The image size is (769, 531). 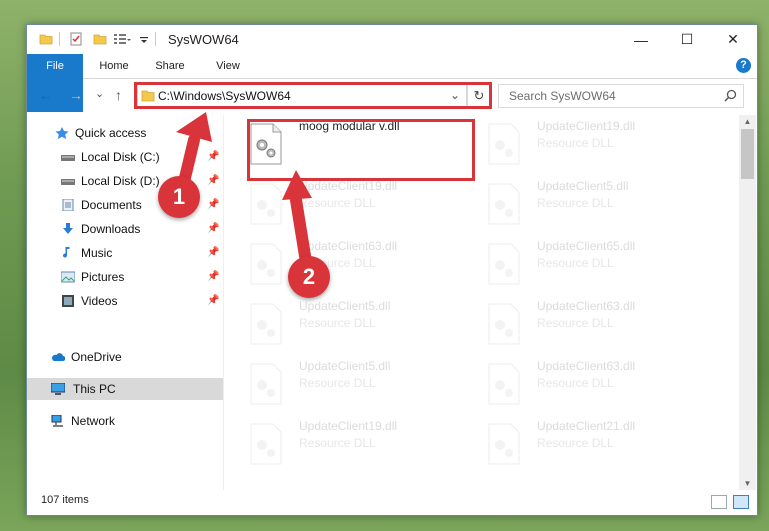 I want to click on sidebar-item-downloads: Downloads 📌, so click(x=141, y=229).